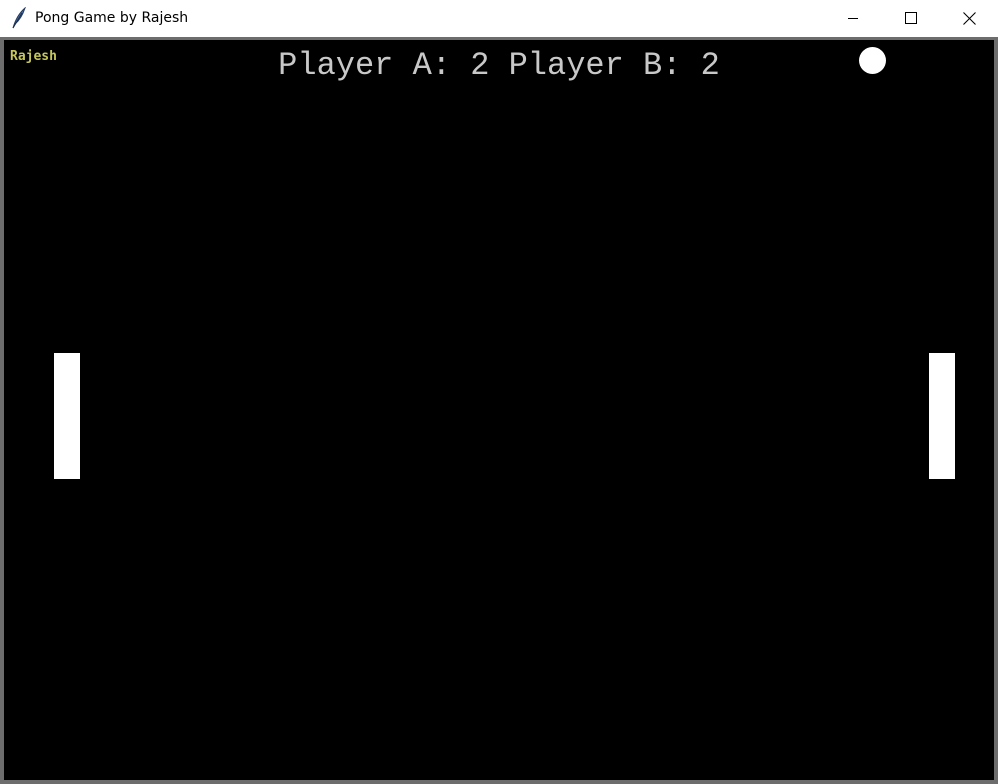 This screenshot has width=998, height=784. What do you see at coordinates (499, 65) in the screenshot?
I see `scoreboard: Player A: 2 Player B: 2` at bounding box center [499, 65].